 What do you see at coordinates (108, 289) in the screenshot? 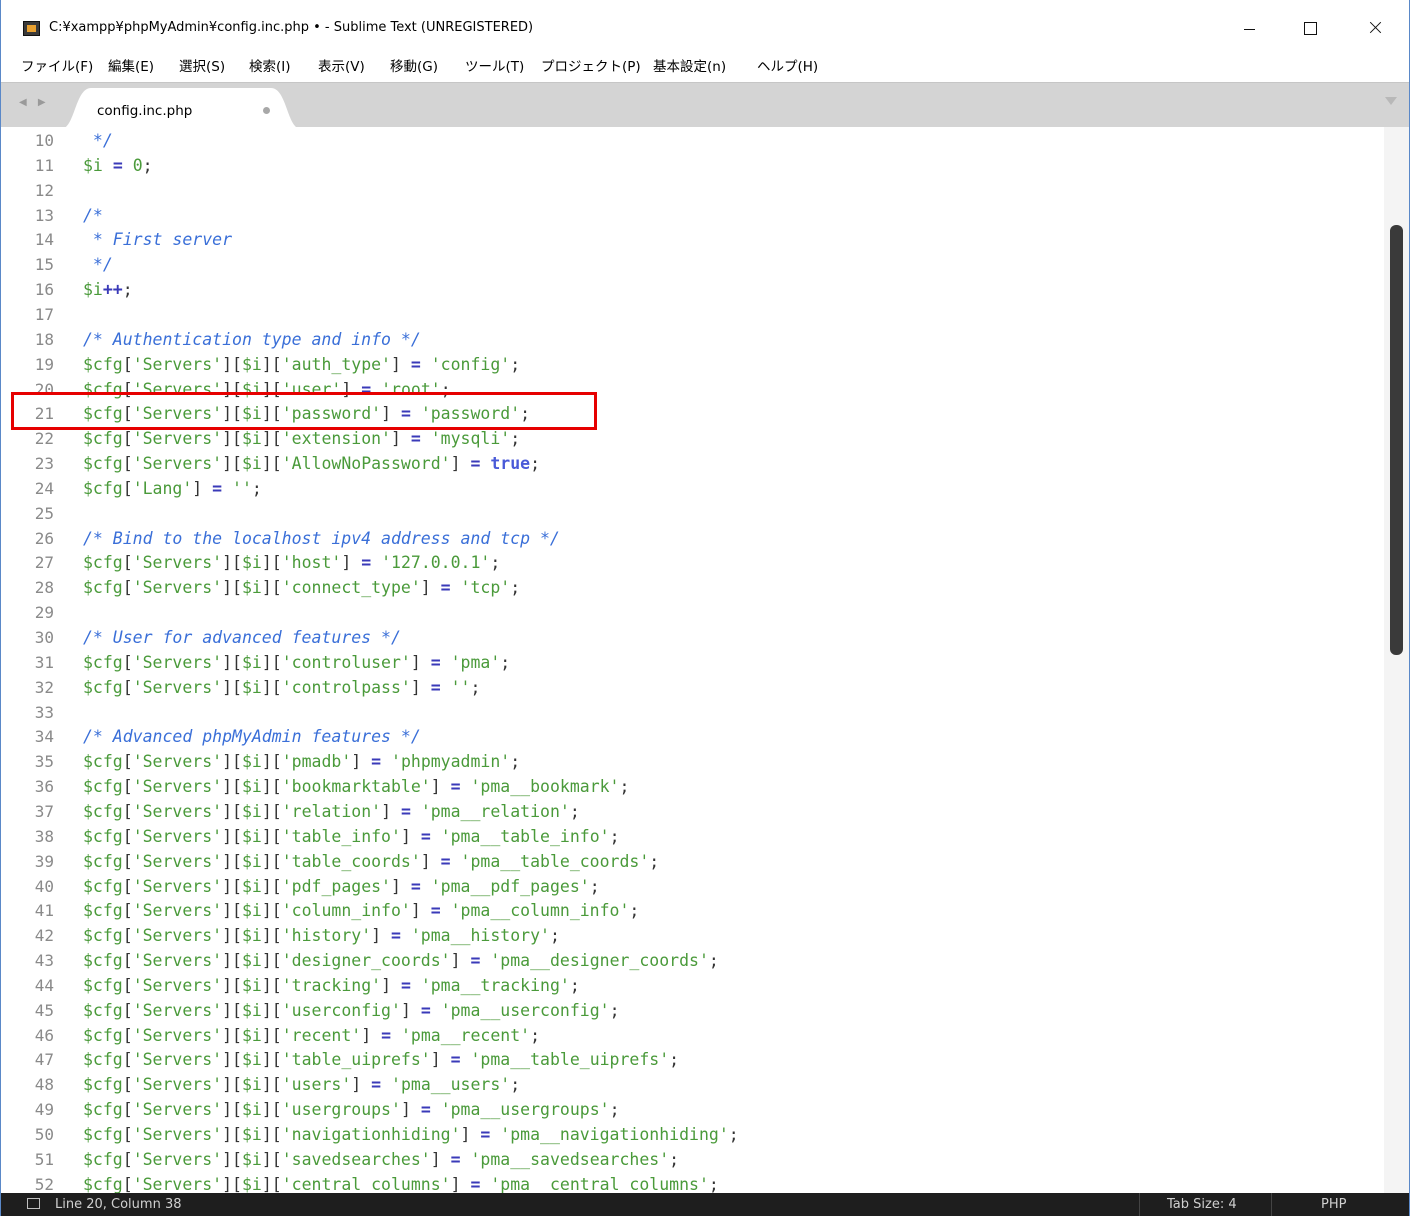
I see `code-line: $i++;` at bounding box center [108, 289].